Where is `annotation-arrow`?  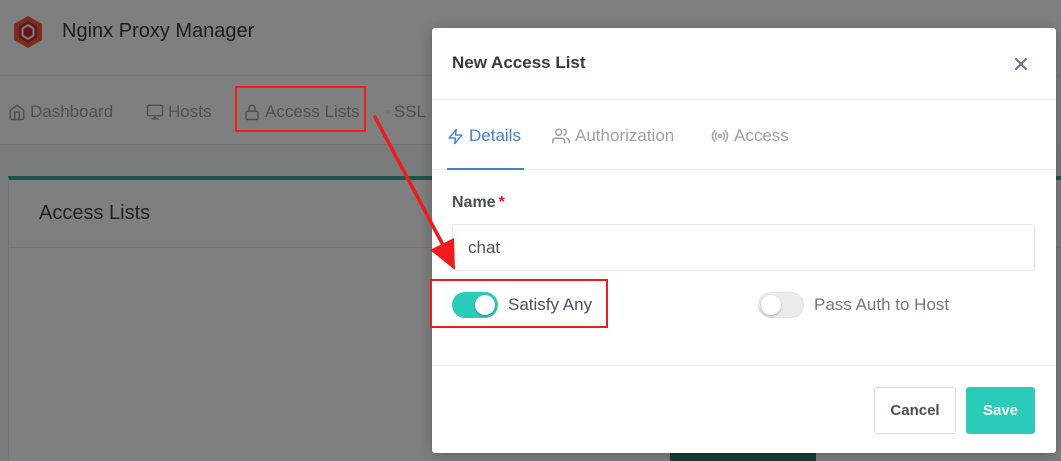 annotation-arrow is located at coordinates (414, 192).